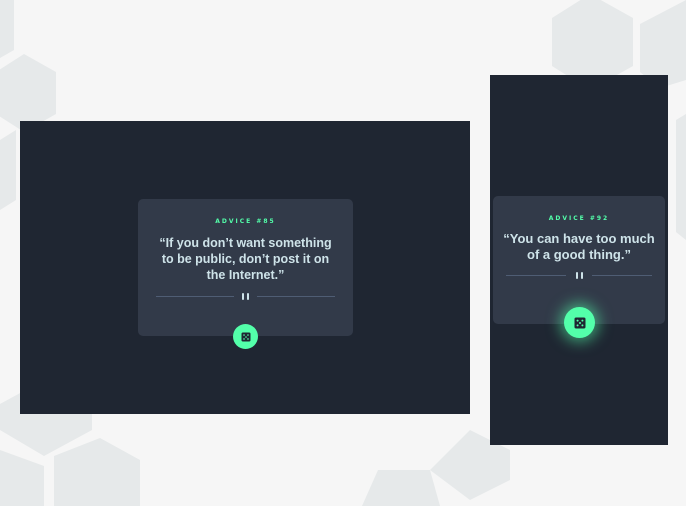 The height and width of the screenshot is (506, 686). Describe the element at coordinates (579, 246) in the screenshot. I see `advice-quote: “You can have too much of a good thing.”` at that location.